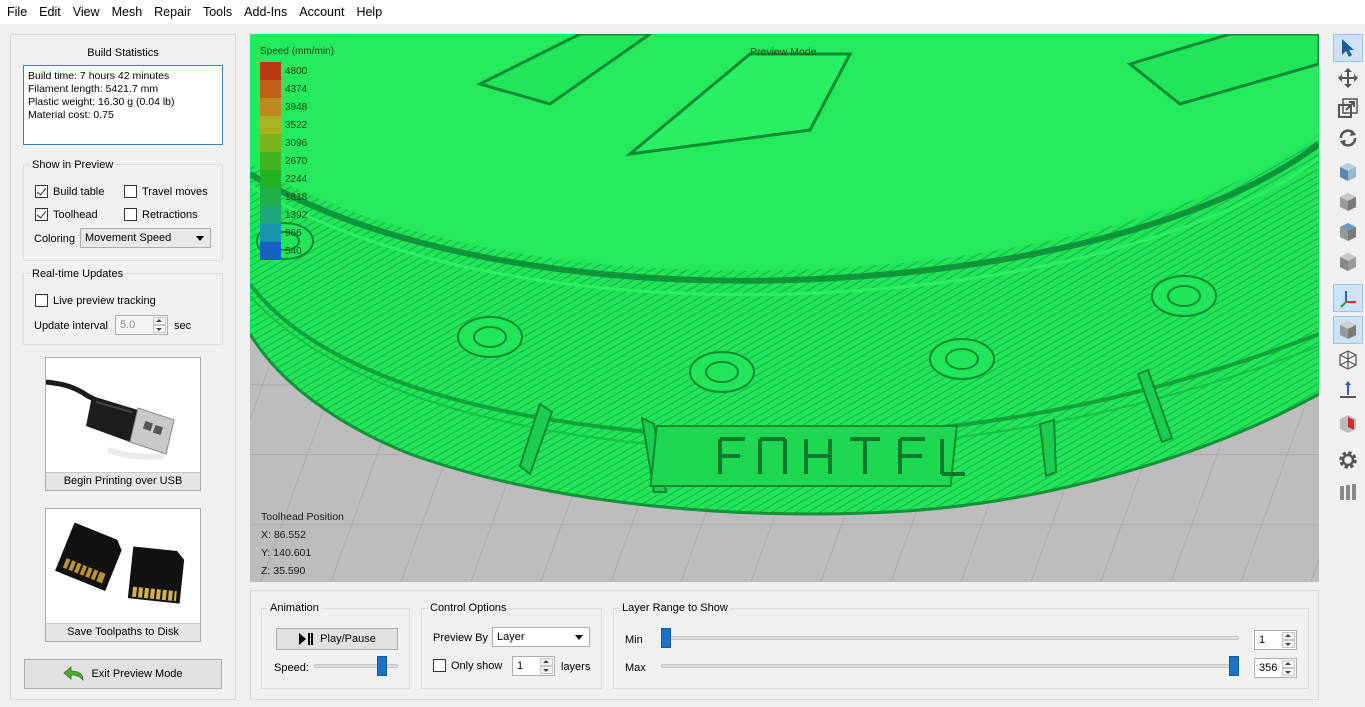  I want to click on preview-by-label: Preview By, so click(461, 638).